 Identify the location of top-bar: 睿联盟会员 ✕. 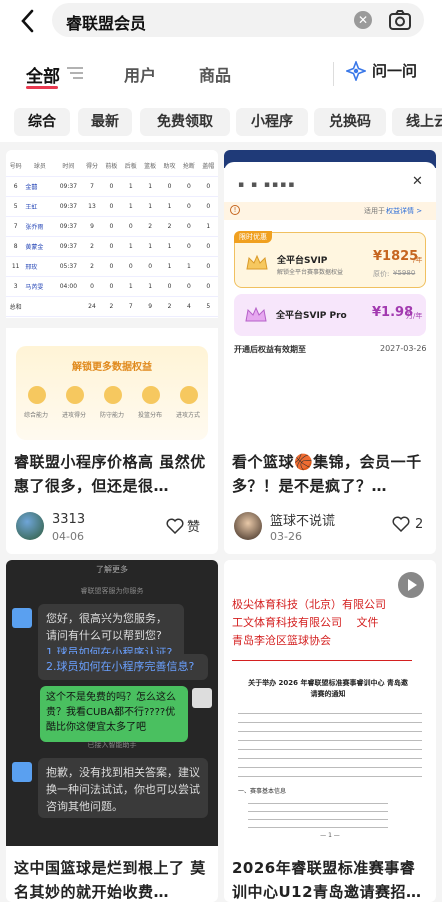
(221, 22).